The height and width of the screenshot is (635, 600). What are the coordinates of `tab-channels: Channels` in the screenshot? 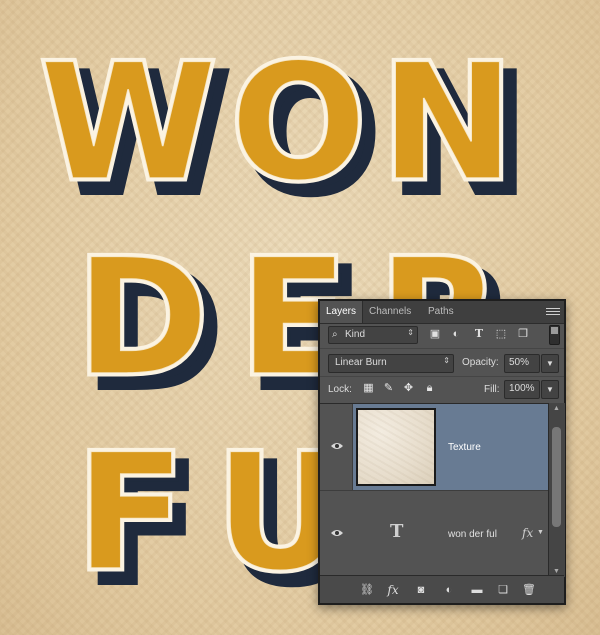 It's located at (390, 312).